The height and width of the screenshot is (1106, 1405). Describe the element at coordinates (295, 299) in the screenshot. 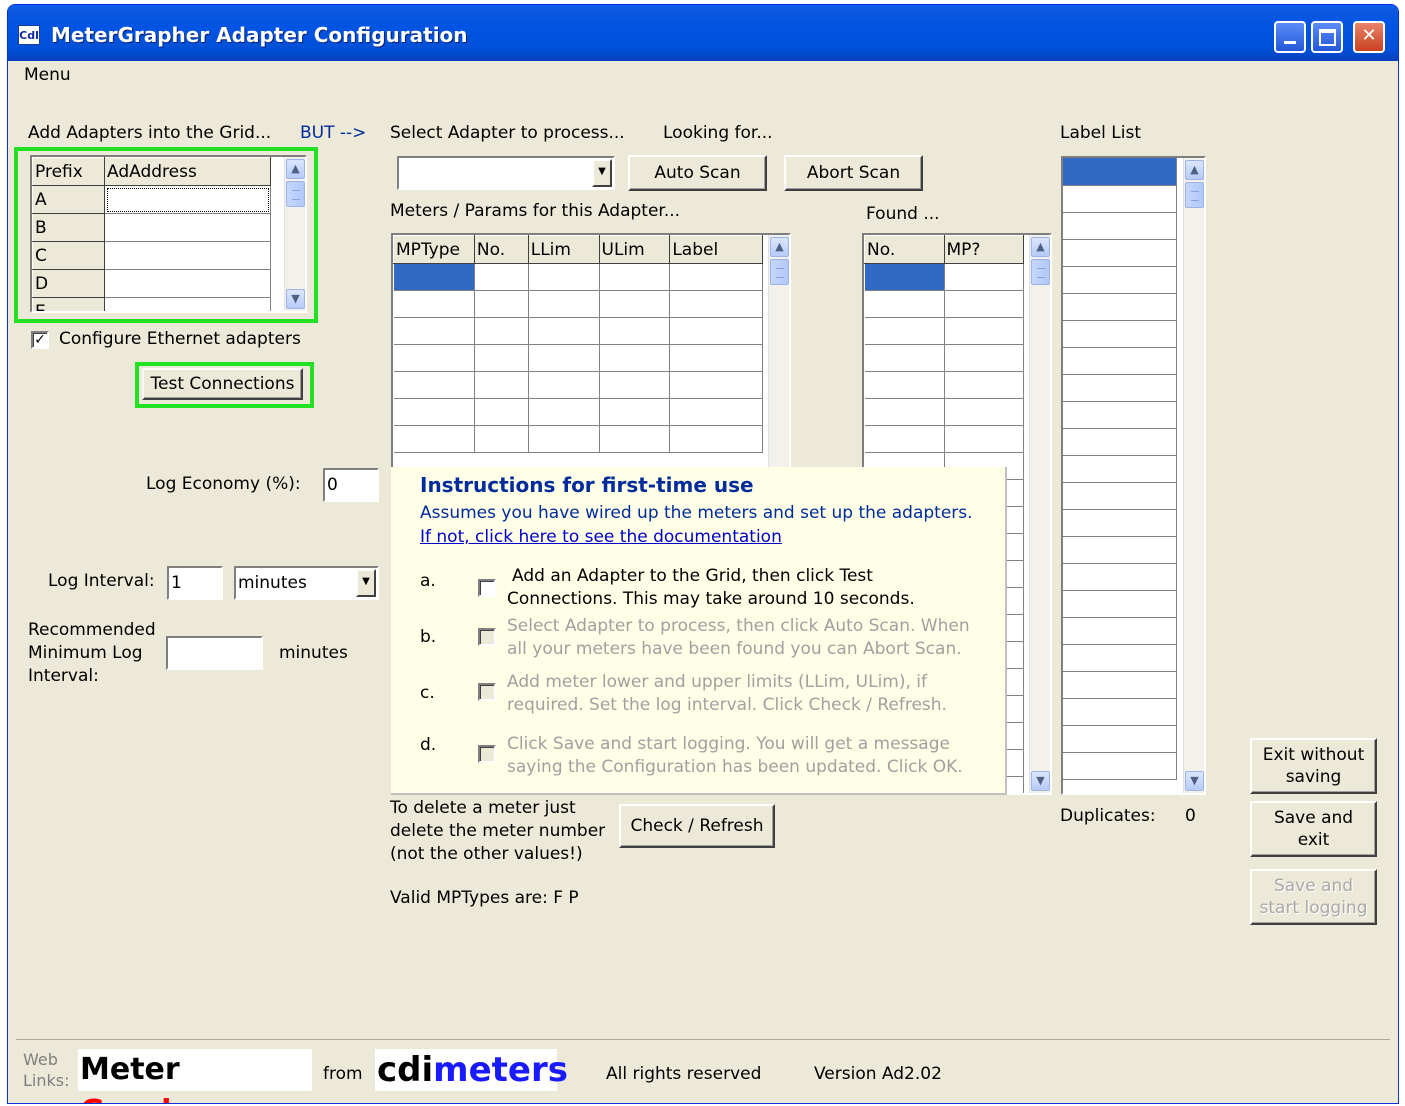

I see `scroll-down-icon: ▼` at that location.